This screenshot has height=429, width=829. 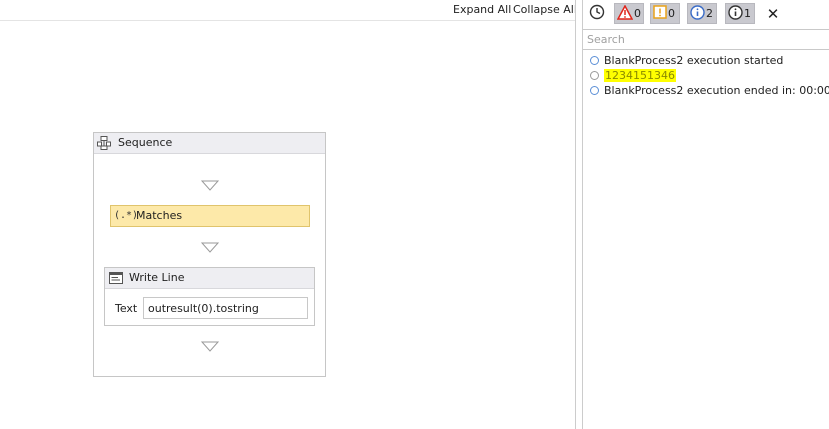 What do you see at coordinates (225, 308) in the screenshot?
I see `text-expression-input` at bounding box center [225, 308].